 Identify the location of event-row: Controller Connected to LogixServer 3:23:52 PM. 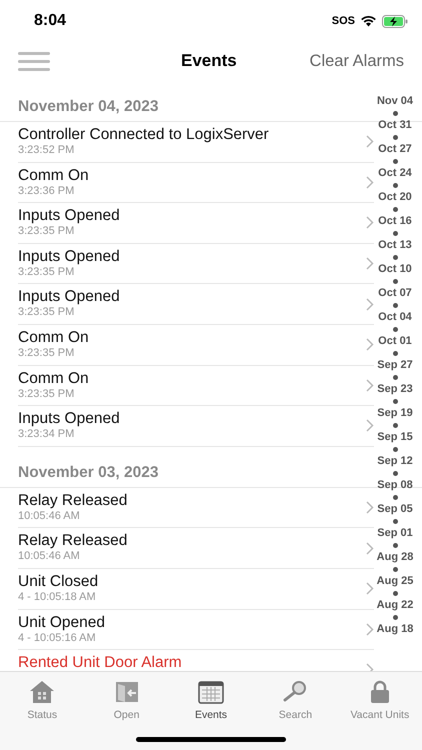
(196, 142).